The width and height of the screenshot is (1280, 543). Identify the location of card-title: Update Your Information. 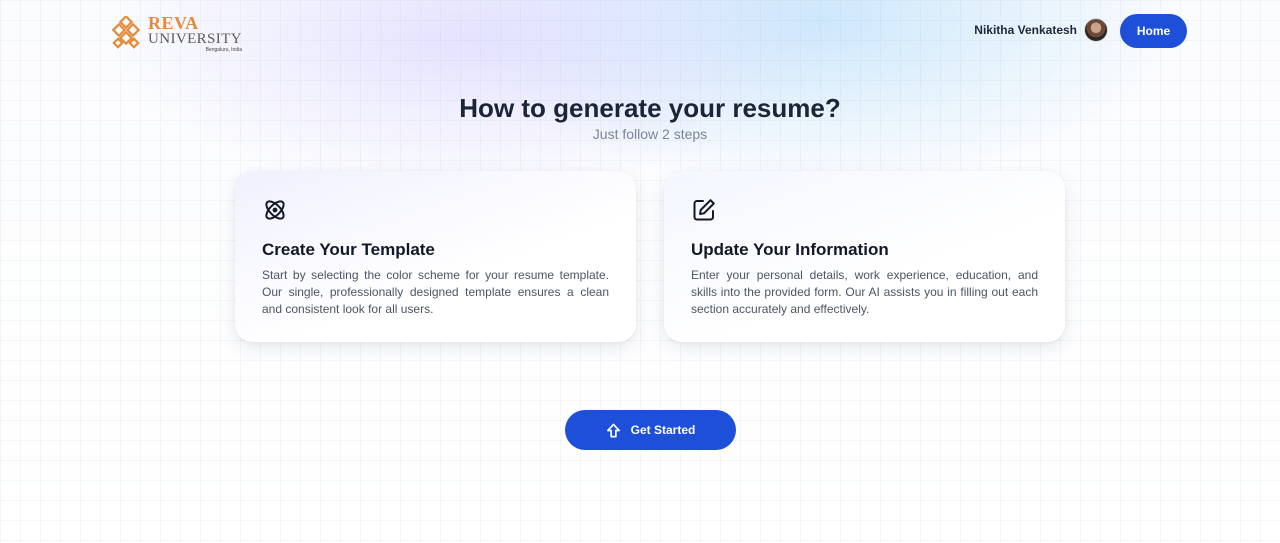
(790, 249).